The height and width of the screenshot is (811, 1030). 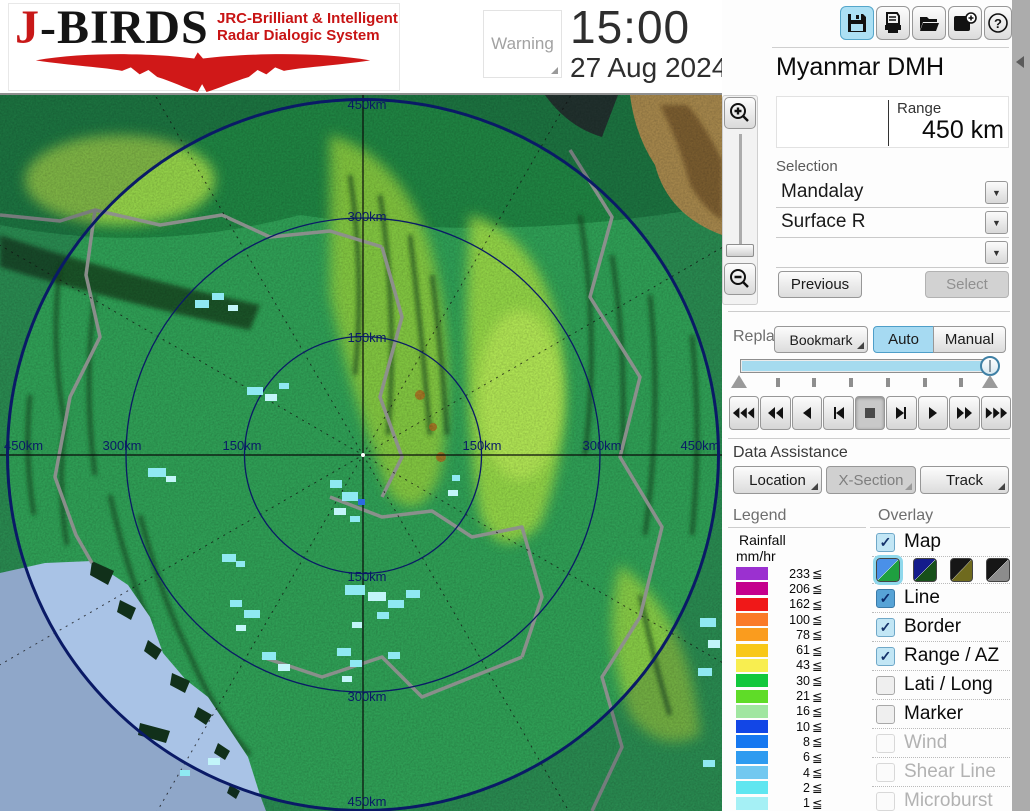 What do you see at coordinates (990, 366) in the screenshot?
I see `replay-slider-handle` at bounding box center [990, 366].